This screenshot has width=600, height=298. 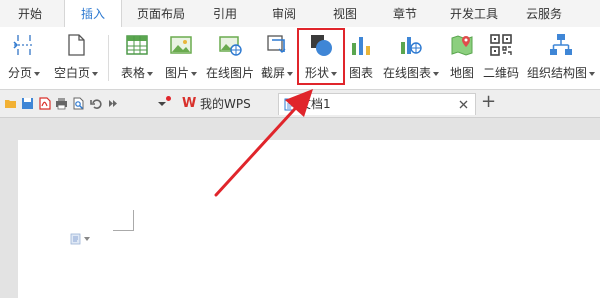 I want to click on screenshot-icon, so click(x=276, y=44).